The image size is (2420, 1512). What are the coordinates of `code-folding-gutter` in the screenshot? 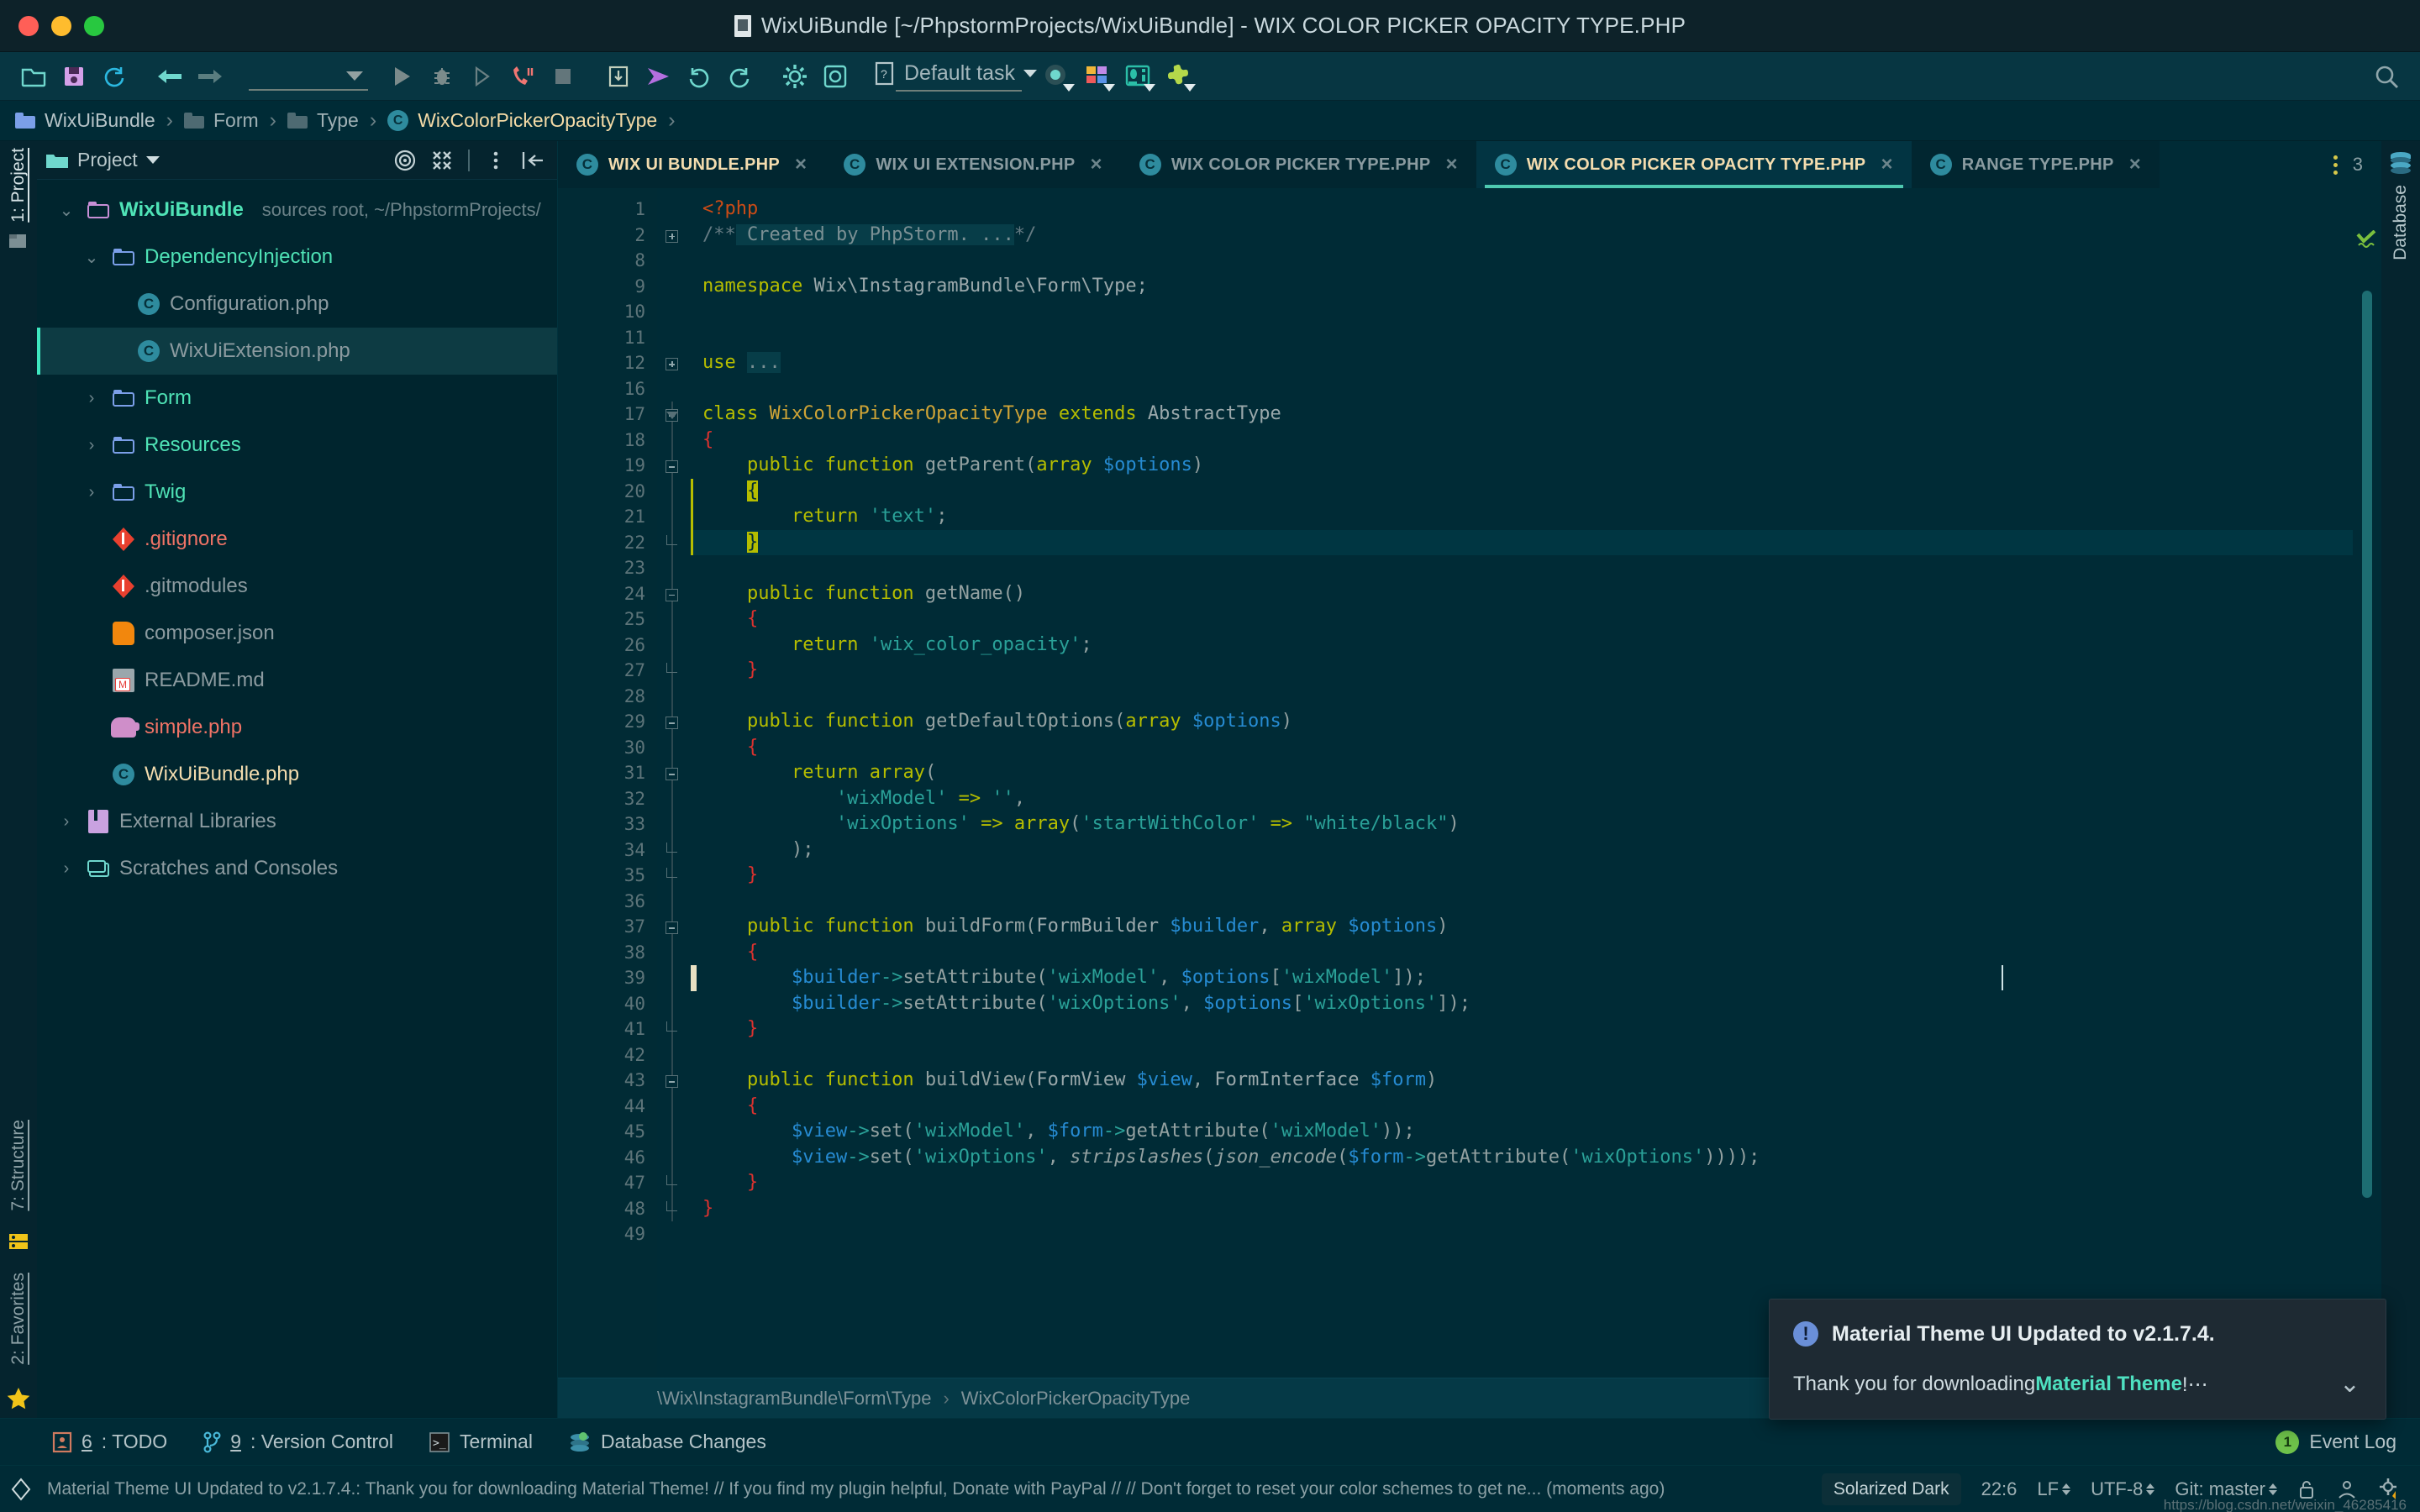 It's located at (674, 783).